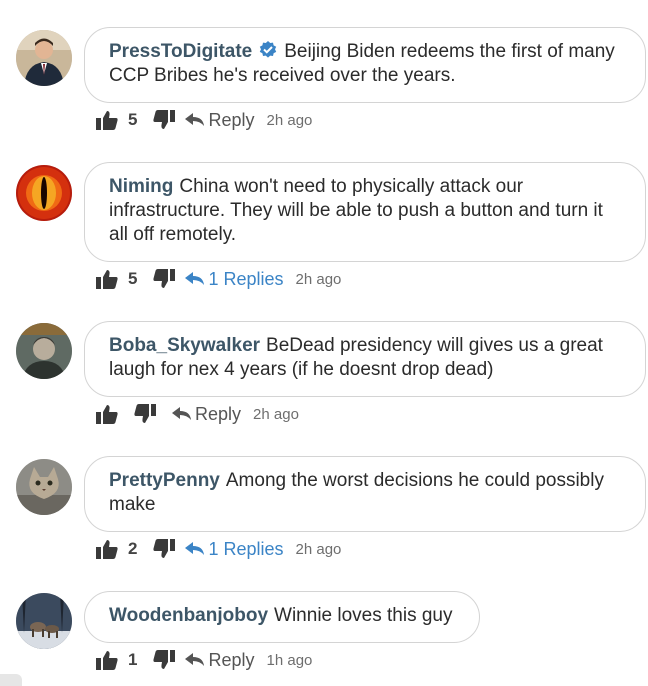 The height and width of the screenshot is (686, 648). What do you see at coordinates (133, 548) in the screenshot?
I see `like-count: 2` at bounding box center [133, 548].